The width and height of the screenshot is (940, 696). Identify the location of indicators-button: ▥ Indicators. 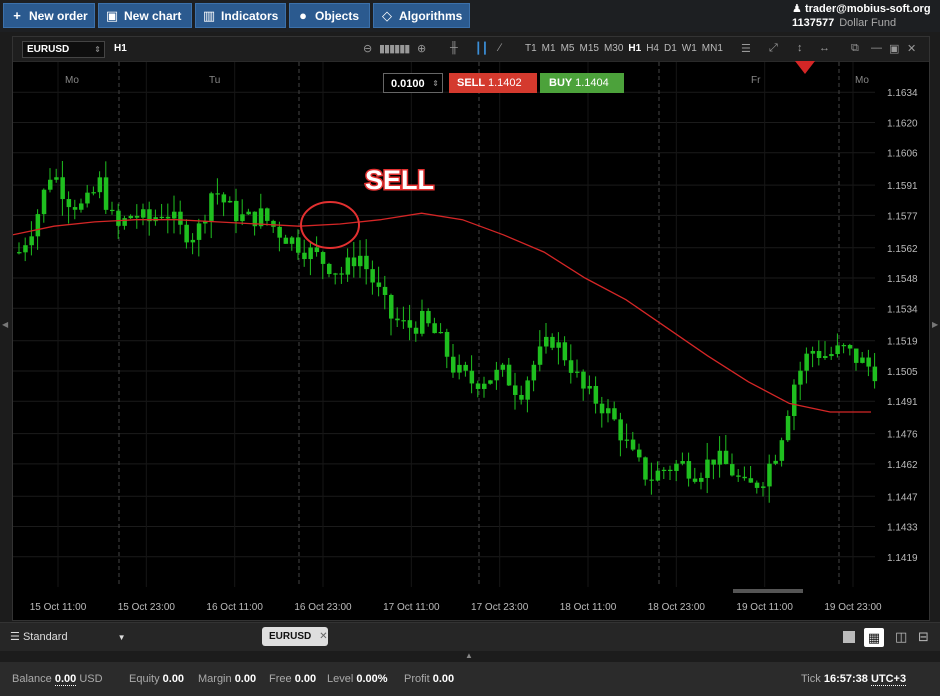
(240, 15).